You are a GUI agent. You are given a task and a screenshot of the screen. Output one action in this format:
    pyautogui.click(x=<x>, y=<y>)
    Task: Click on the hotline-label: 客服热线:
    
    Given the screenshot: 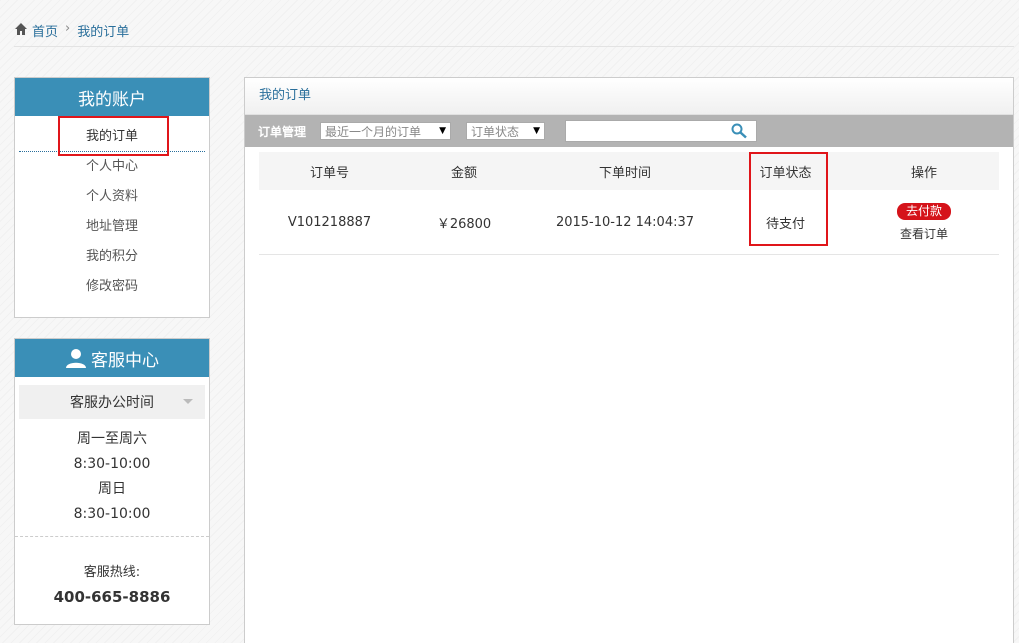 What is the action you would take?
    pyautogui.click(x=112, y=572)
    